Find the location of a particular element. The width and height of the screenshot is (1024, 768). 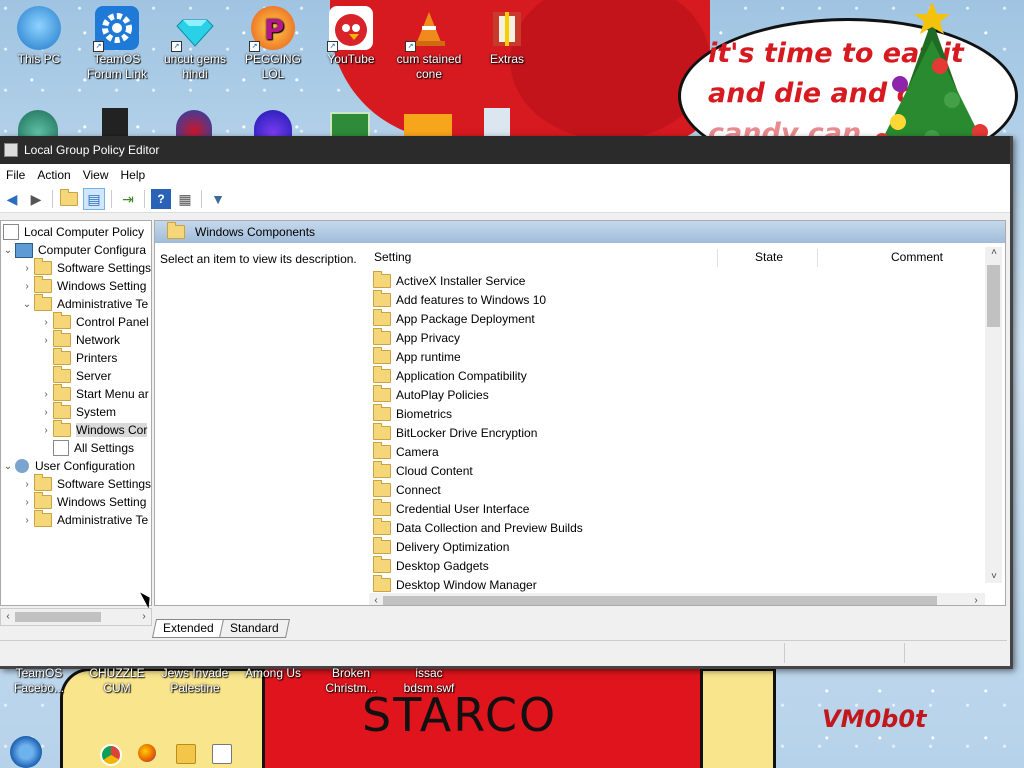

column-header-state: State is located at coordinates (769, 257).